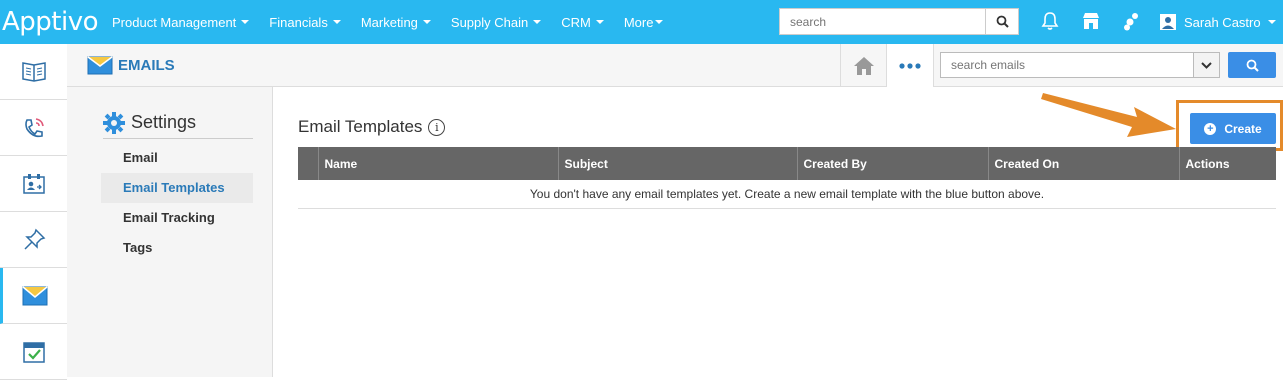  I want to click on select-column-header, so click(308, 163).